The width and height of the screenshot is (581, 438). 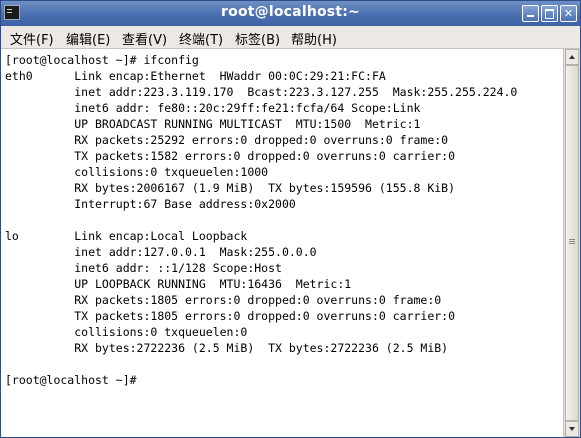 I want to click on vertical-scrollbar, so click(x=571, y=243).